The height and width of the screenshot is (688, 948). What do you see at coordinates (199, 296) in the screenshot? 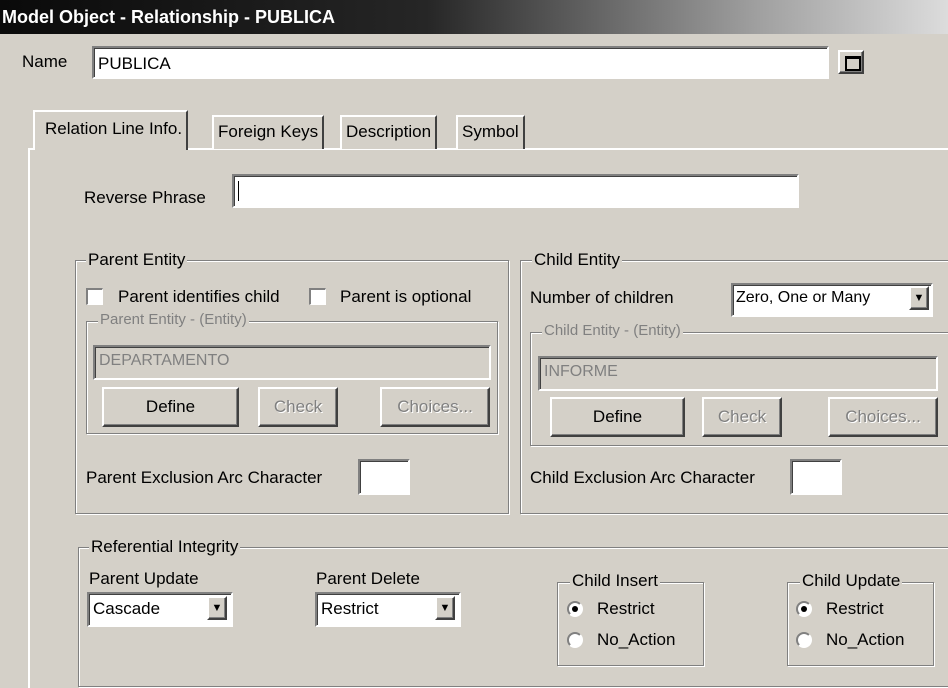
I see `parent-identifies-child-label: Parent identifies child` at bounding box center [199, 296].